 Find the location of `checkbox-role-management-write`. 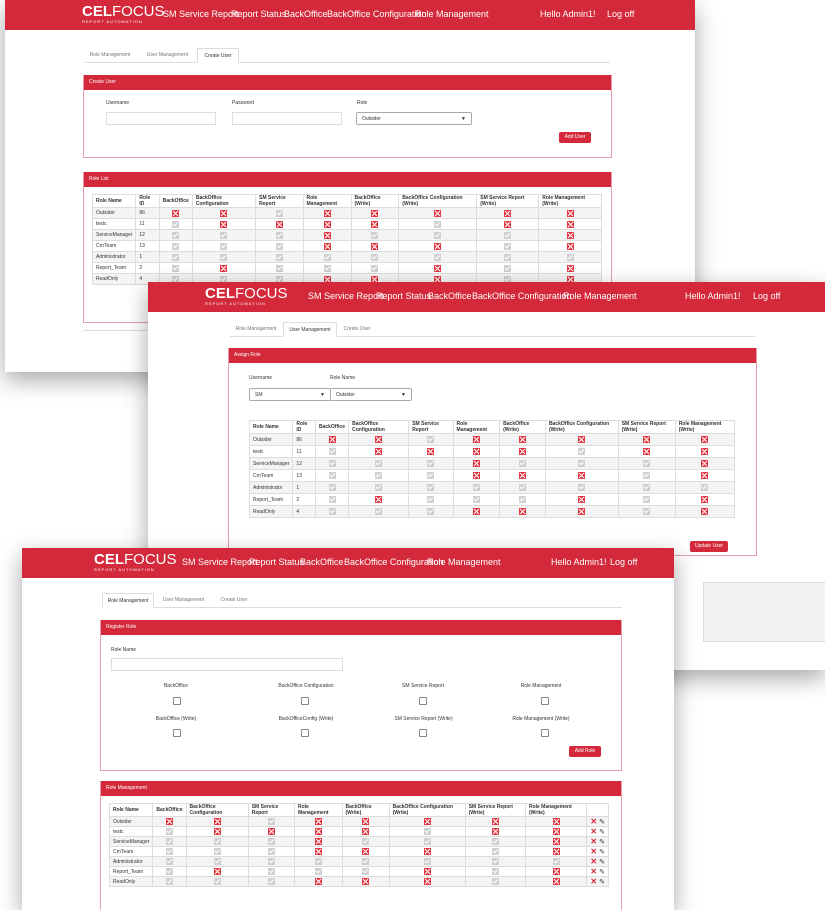

checkbox-role-management-write is located at coordinates (545, 733).